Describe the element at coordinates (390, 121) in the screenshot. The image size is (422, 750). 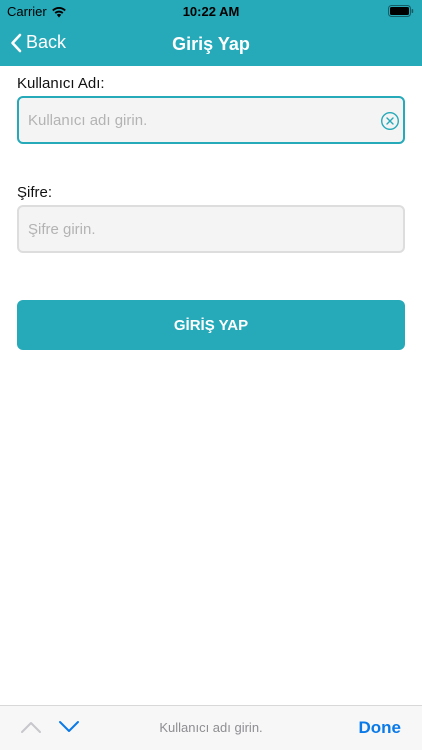
I see `clear-circle-icon` at that location.